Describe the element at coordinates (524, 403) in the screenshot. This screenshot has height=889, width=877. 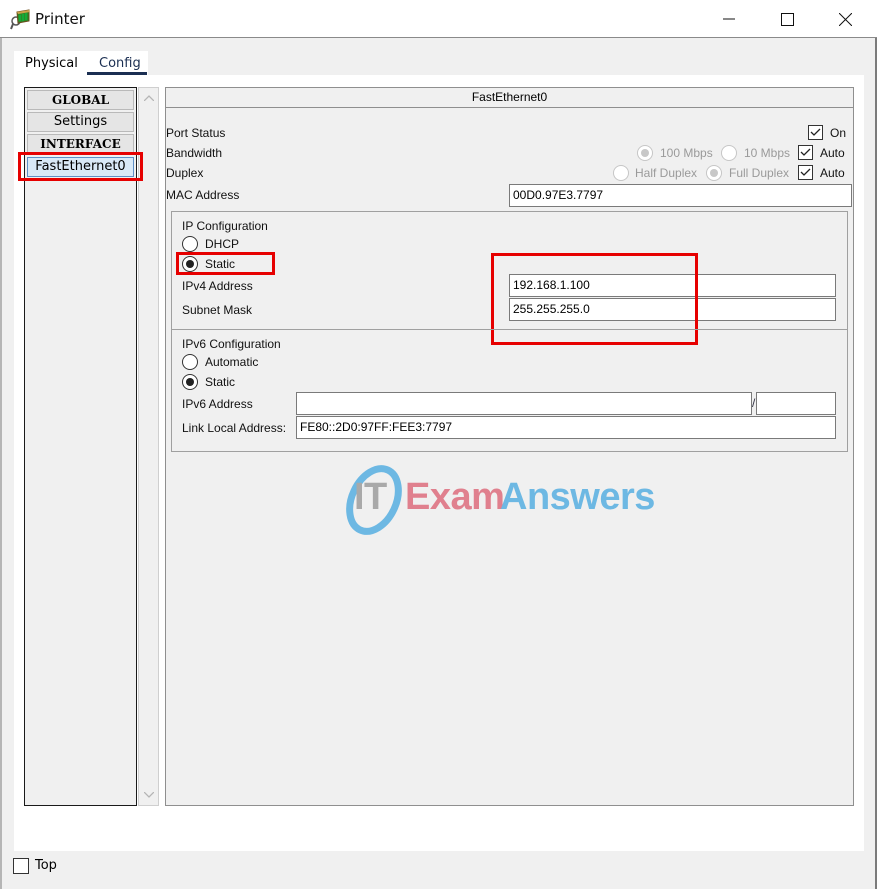
I see `ipv6-address-input` at that location.